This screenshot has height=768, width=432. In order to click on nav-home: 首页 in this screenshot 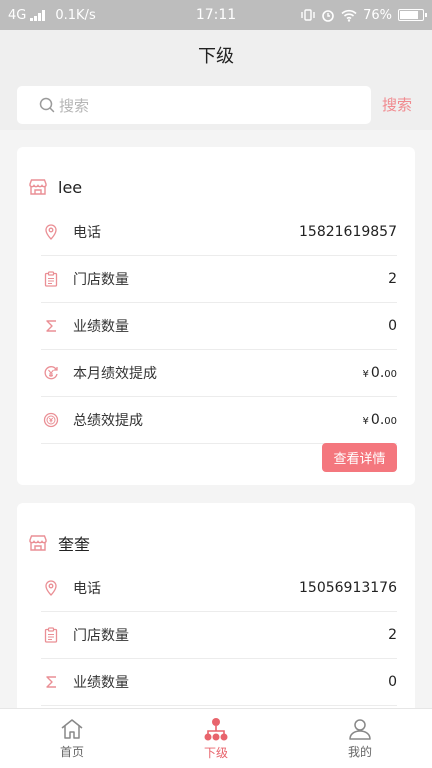, I will do `click(72, 738)`.